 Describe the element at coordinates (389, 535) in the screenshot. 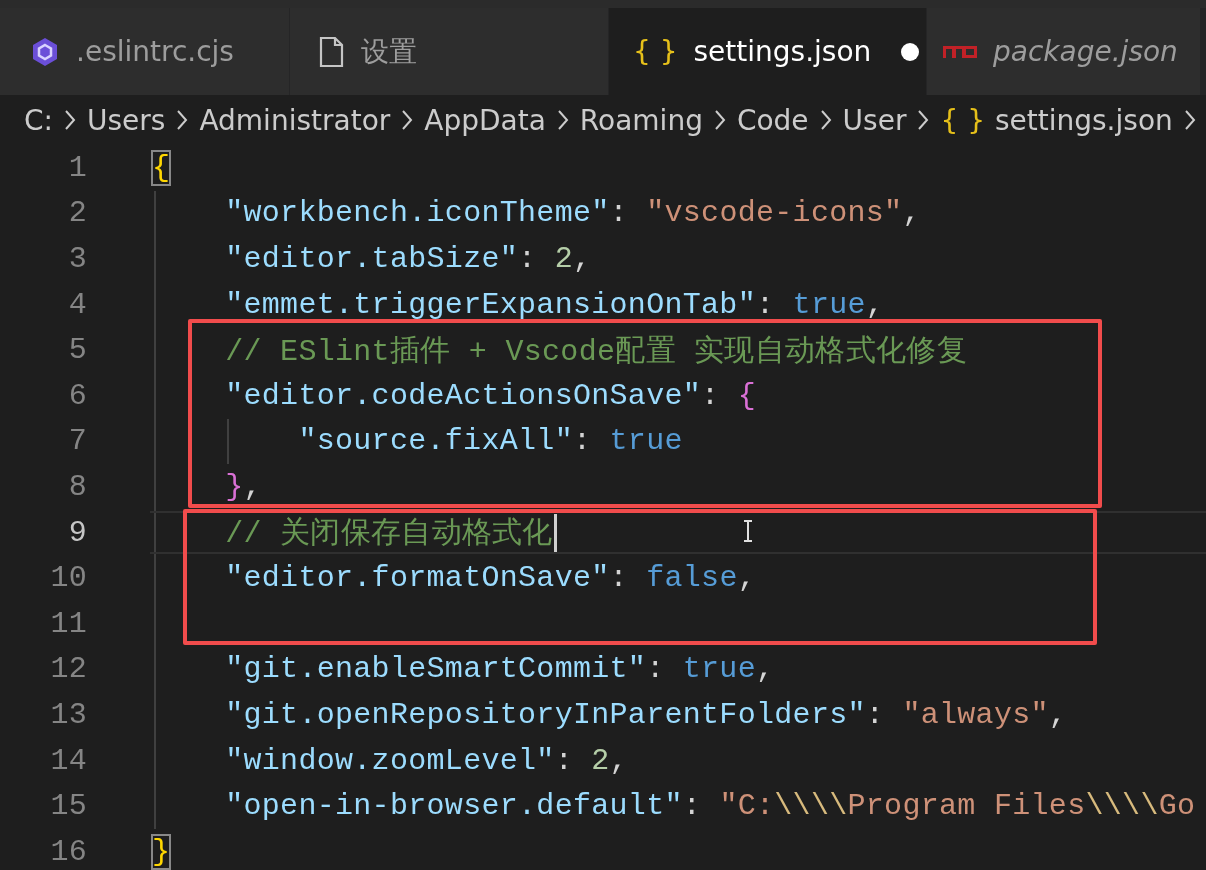

I see `code-comment: // 关闭保存自动格式化` at that location.